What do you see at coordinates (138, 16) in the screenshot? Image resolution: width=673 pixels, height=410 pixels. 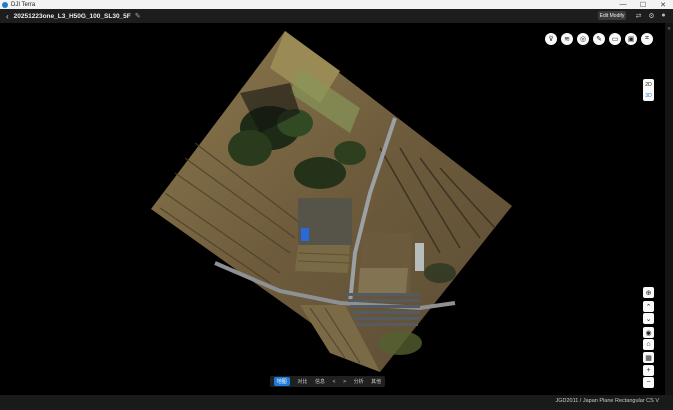 I see `edit-name-icon: ✎` at bounding box center [138, 16].